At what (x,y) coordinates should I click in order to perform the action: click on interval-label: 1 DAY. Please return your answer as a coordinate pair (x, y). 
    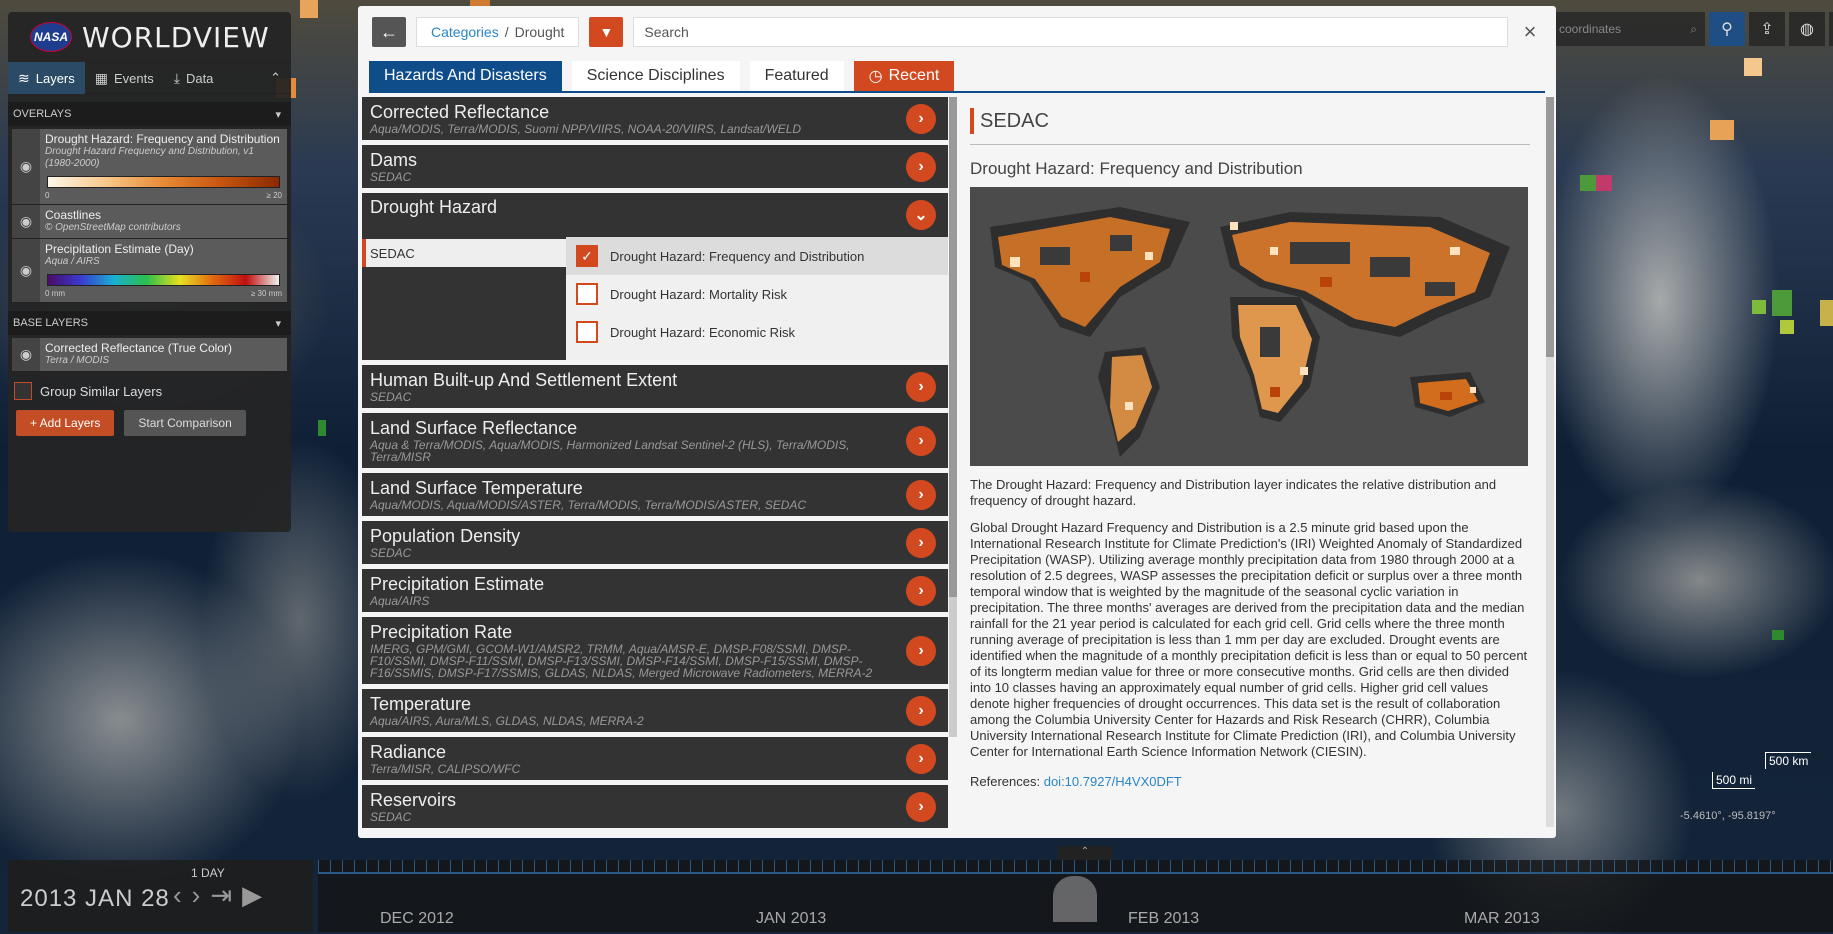
    Looking at the image, I should click on (208, 873).